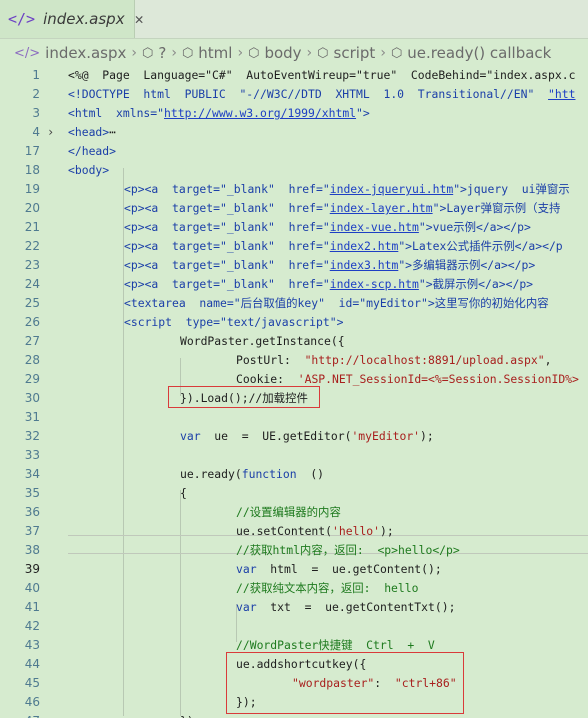  What do you see at coordinates (480, 246) in the screenshot?
I see `code-token: ">Latex公式插件示例</a></p` at bounding box center [480, 246].